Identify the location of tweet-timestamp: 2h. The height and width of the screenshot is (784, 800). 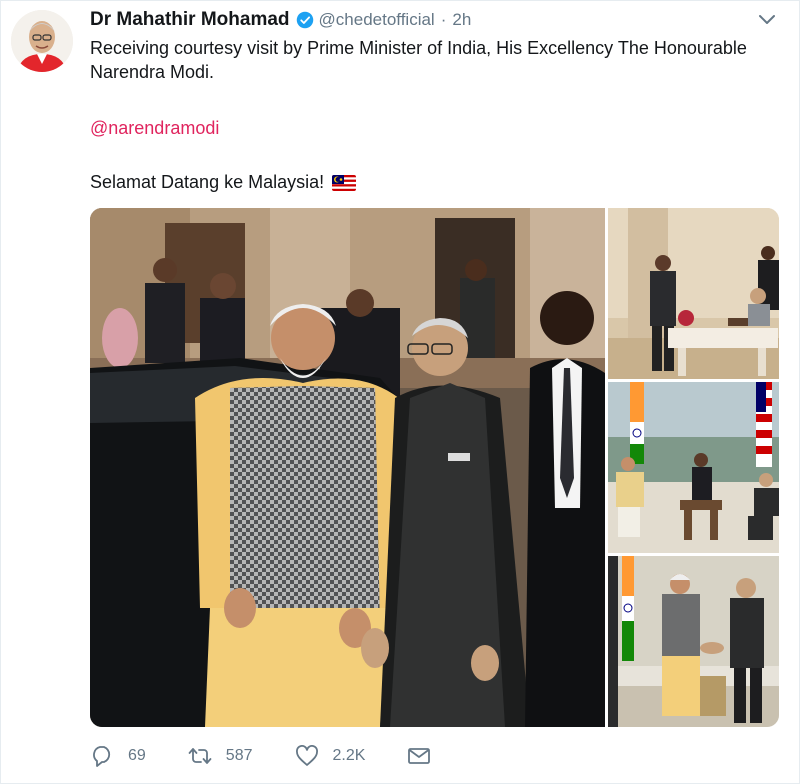
(461, 20).